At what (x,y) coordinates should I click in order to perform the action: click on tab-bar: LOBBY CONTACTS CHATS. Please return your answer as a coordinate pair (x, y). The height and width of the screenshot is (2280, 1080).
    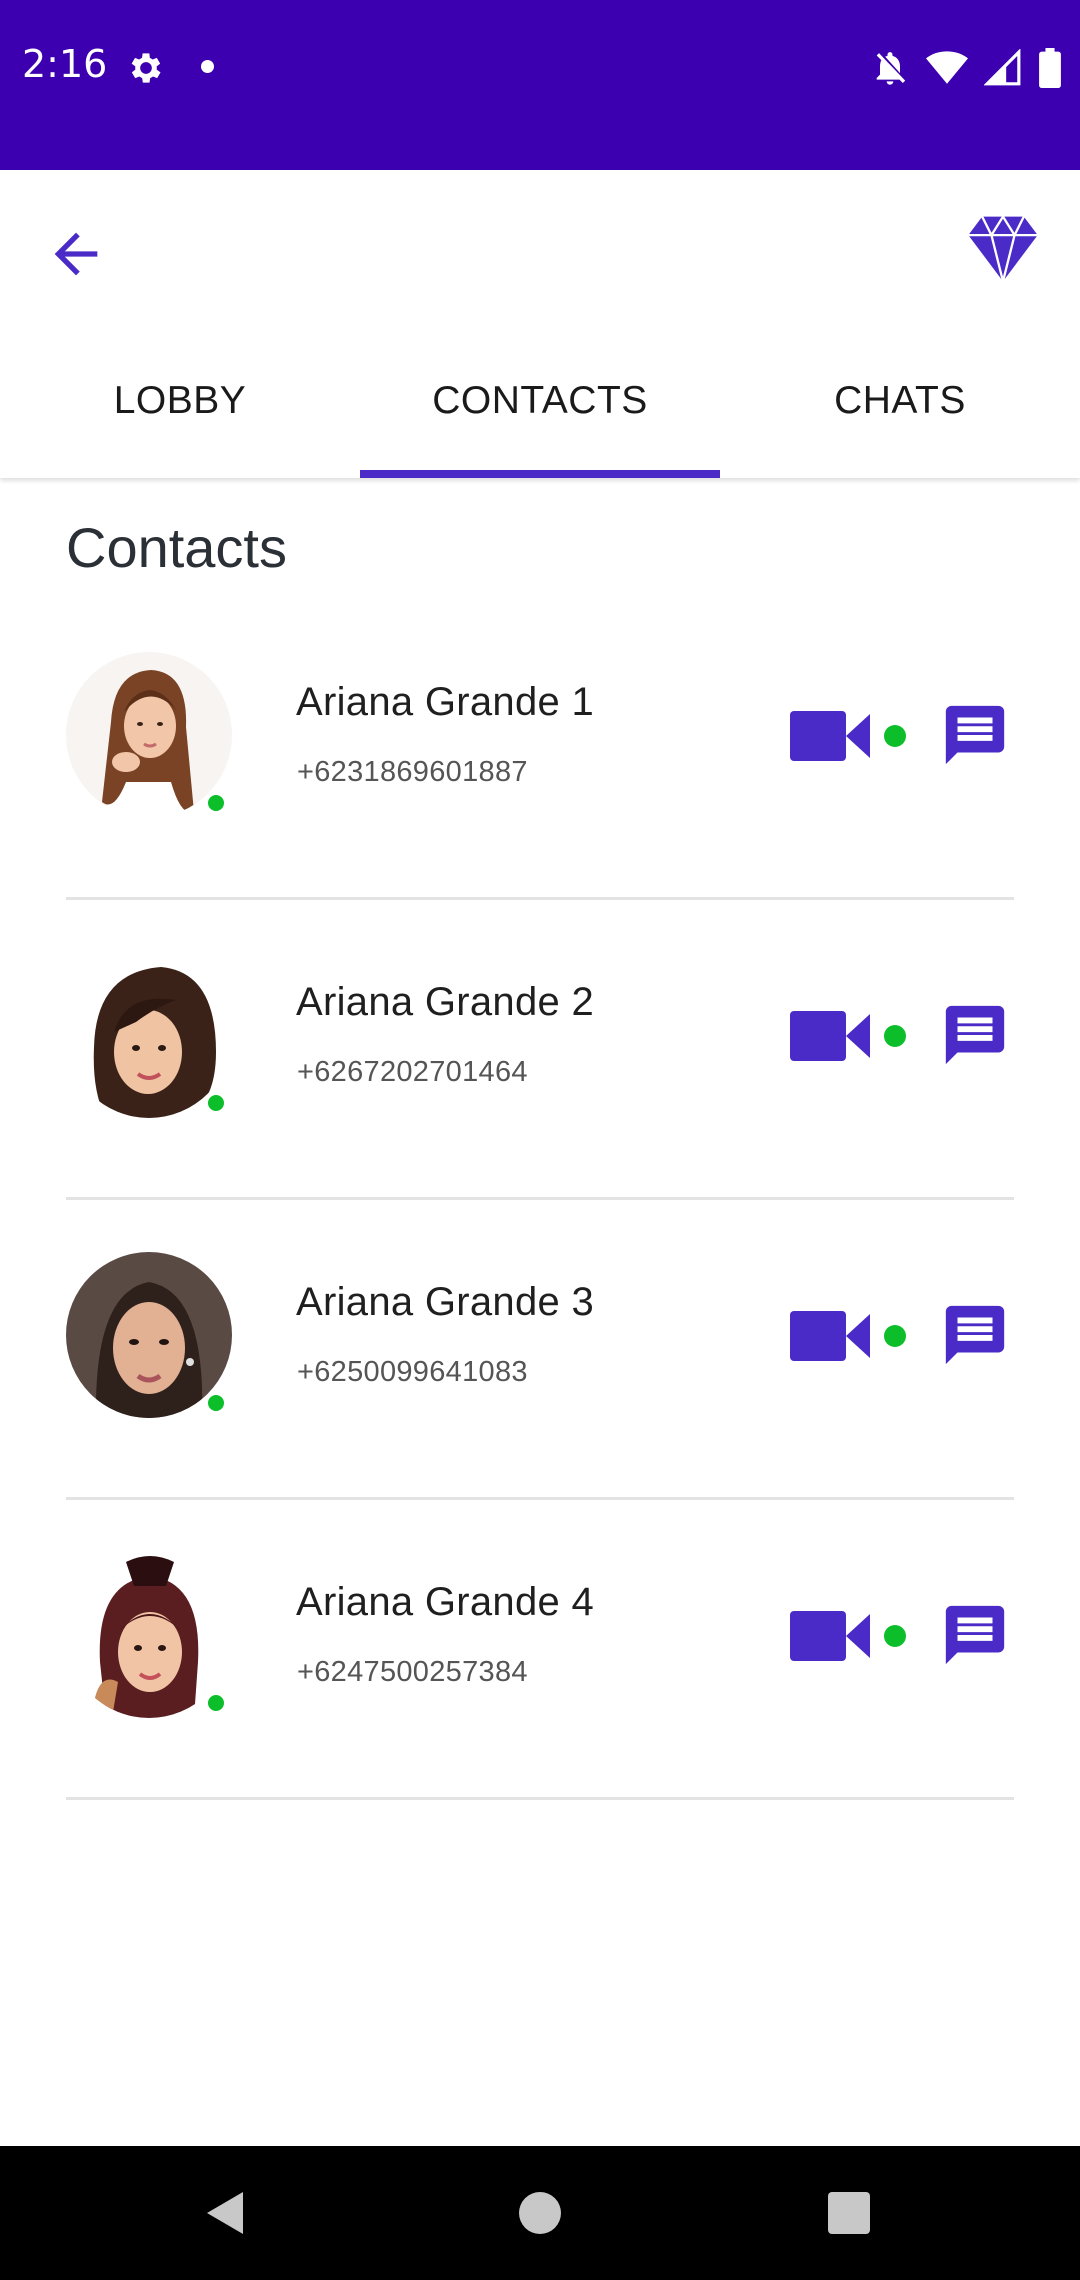
    Looking at the image, I should click on (540, 404).